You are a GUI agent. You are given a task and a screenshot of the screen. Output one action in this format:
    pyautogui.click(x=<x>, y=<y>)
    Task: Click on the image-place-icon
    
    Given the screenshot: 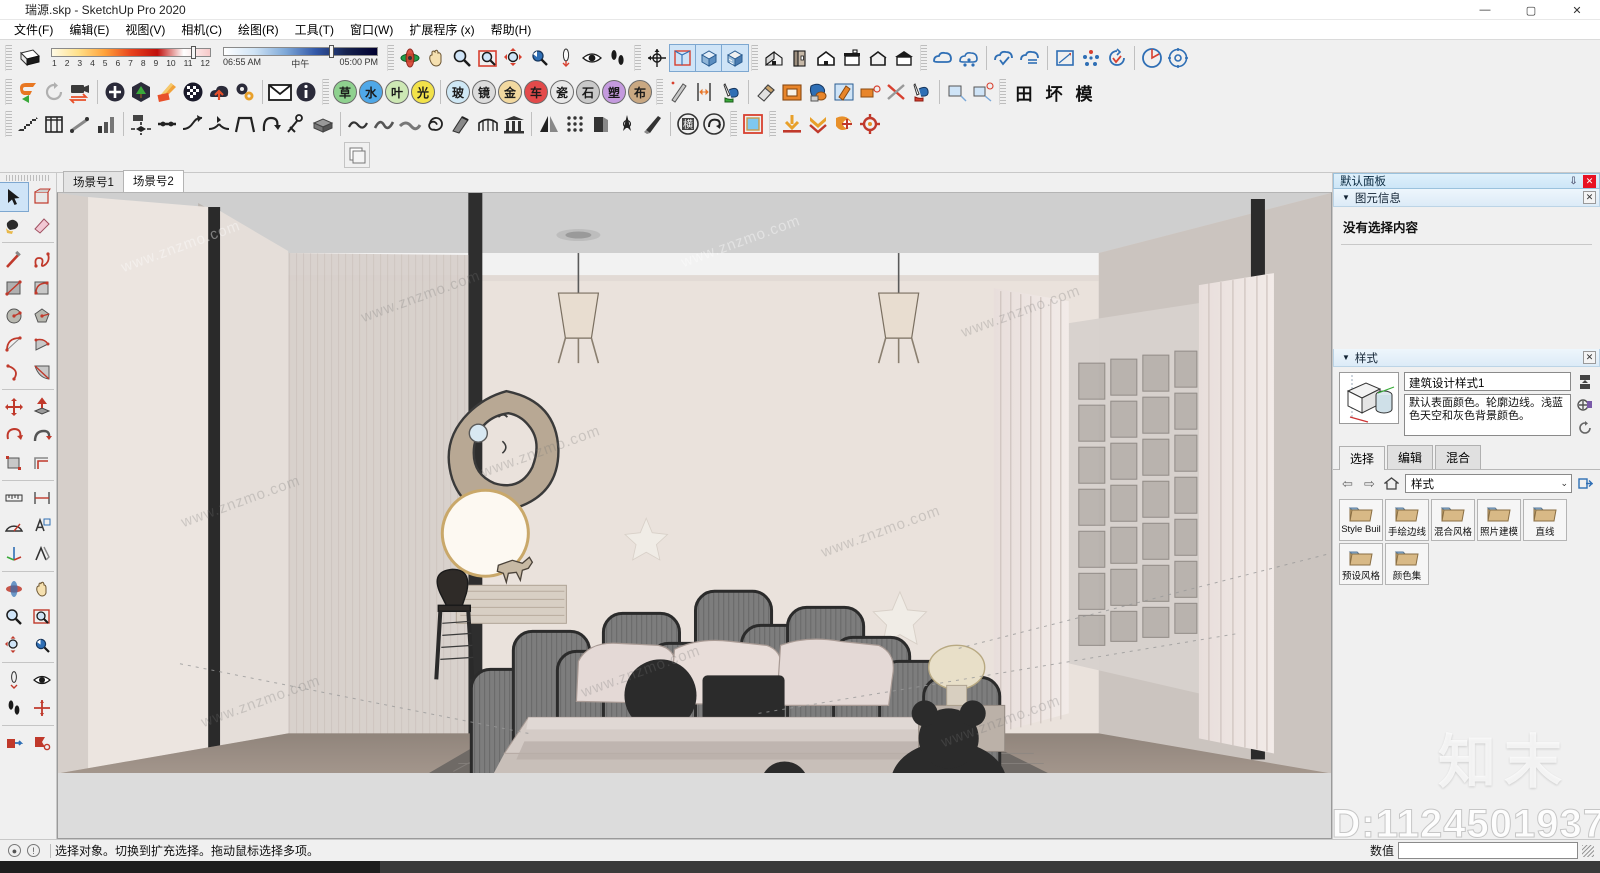 What is the action you would take?
    pyautogui.click(x=957, y=92)
    